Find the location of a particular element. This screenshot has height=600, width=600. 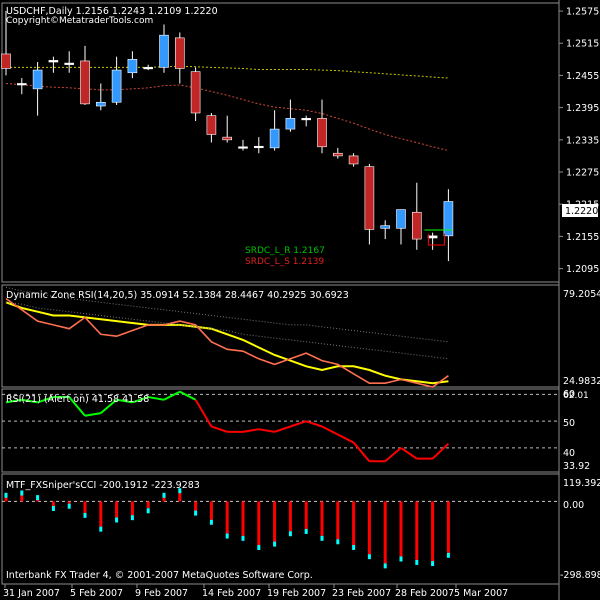

time-label: 23 Feb 2007 is located at coordinates (361, 593).